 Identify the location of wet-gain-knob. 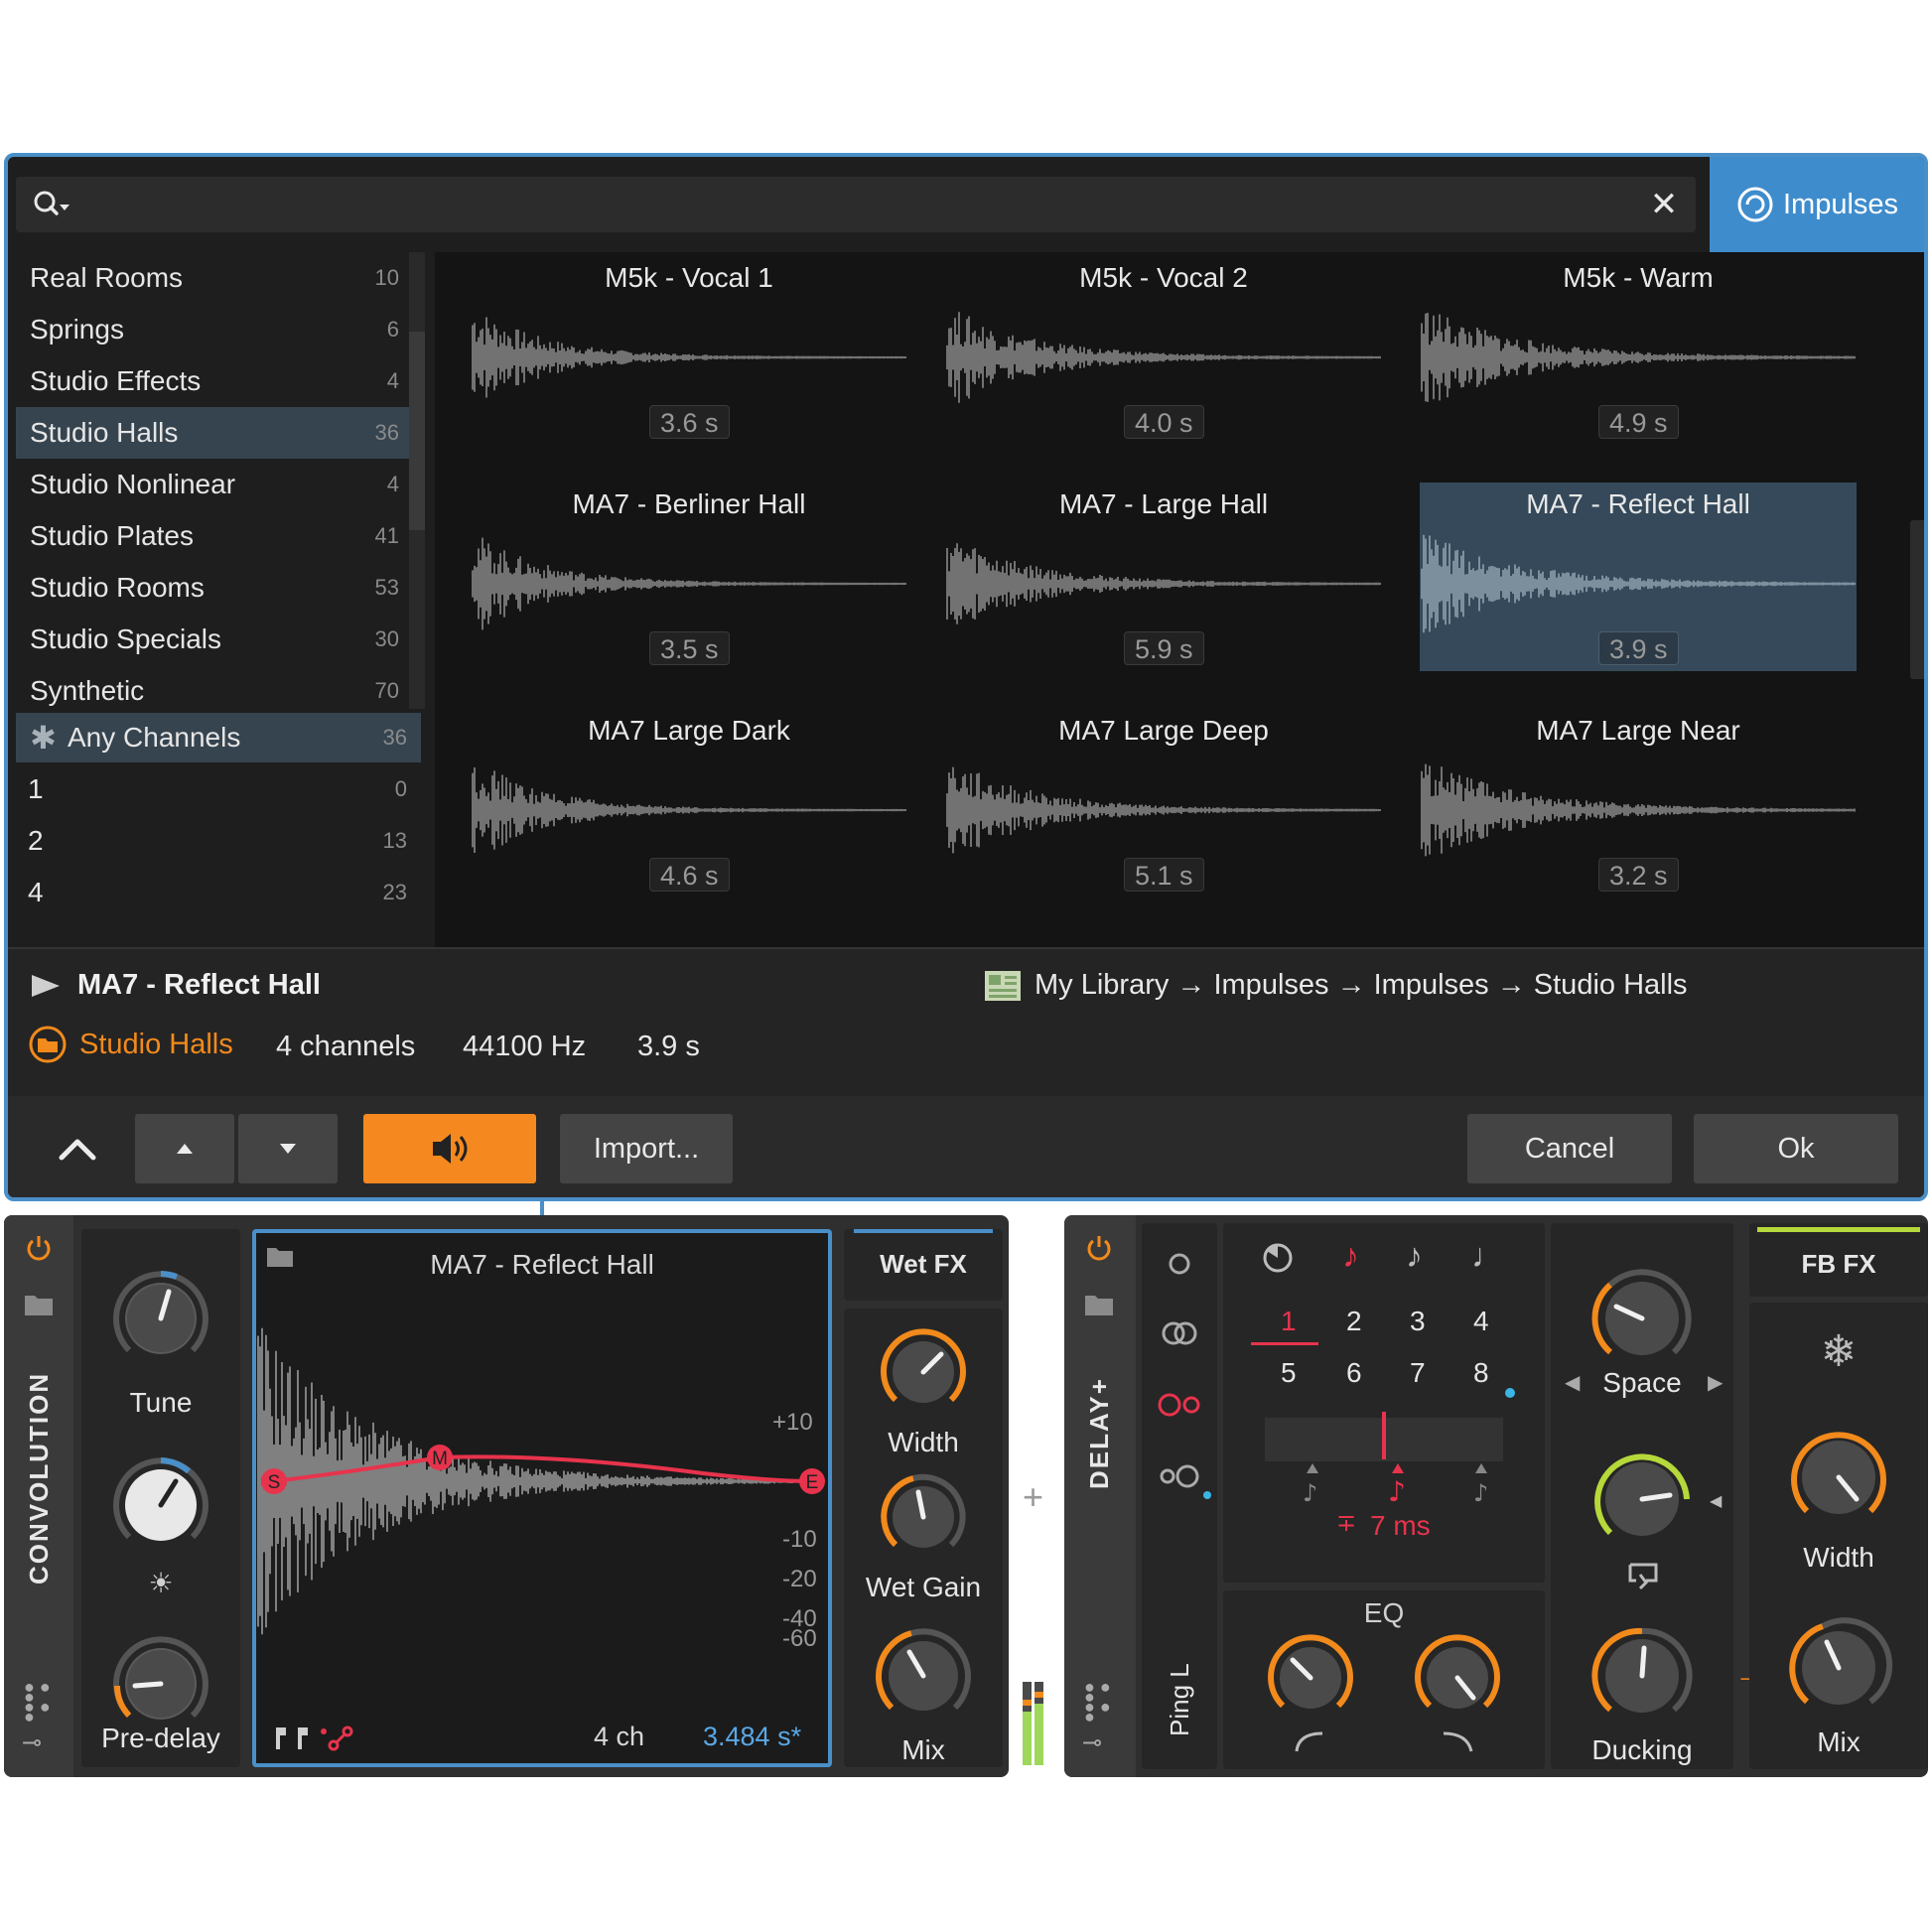
(923, 1517).